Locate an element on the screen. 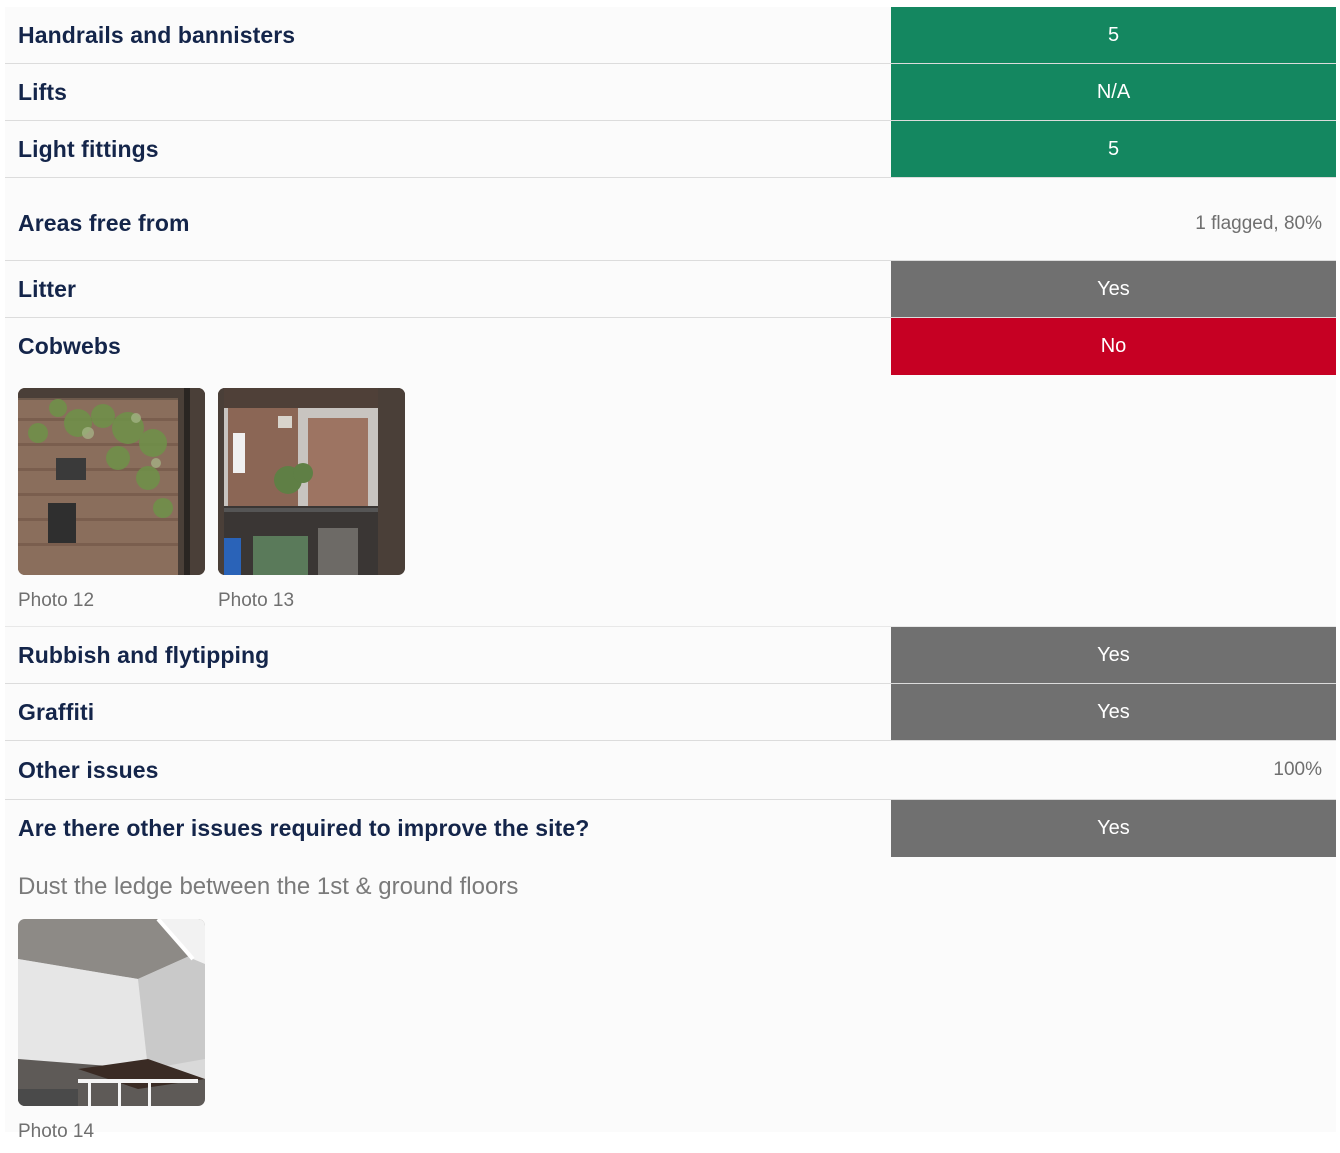 This screenshot has height=1153, width=1340. question-row-cobwebs: Cobwebs No is located at coordinates (670, 346).